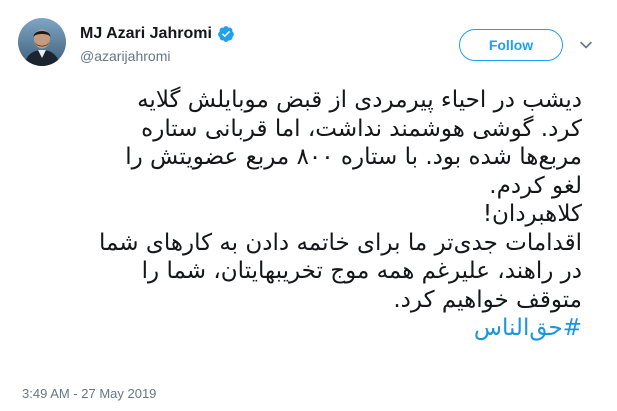  Describe the element at coordinates (89, 393) in the screenshot. I see `tweet-timestamp: 3:49 AM - 27 May 2019` at that location.